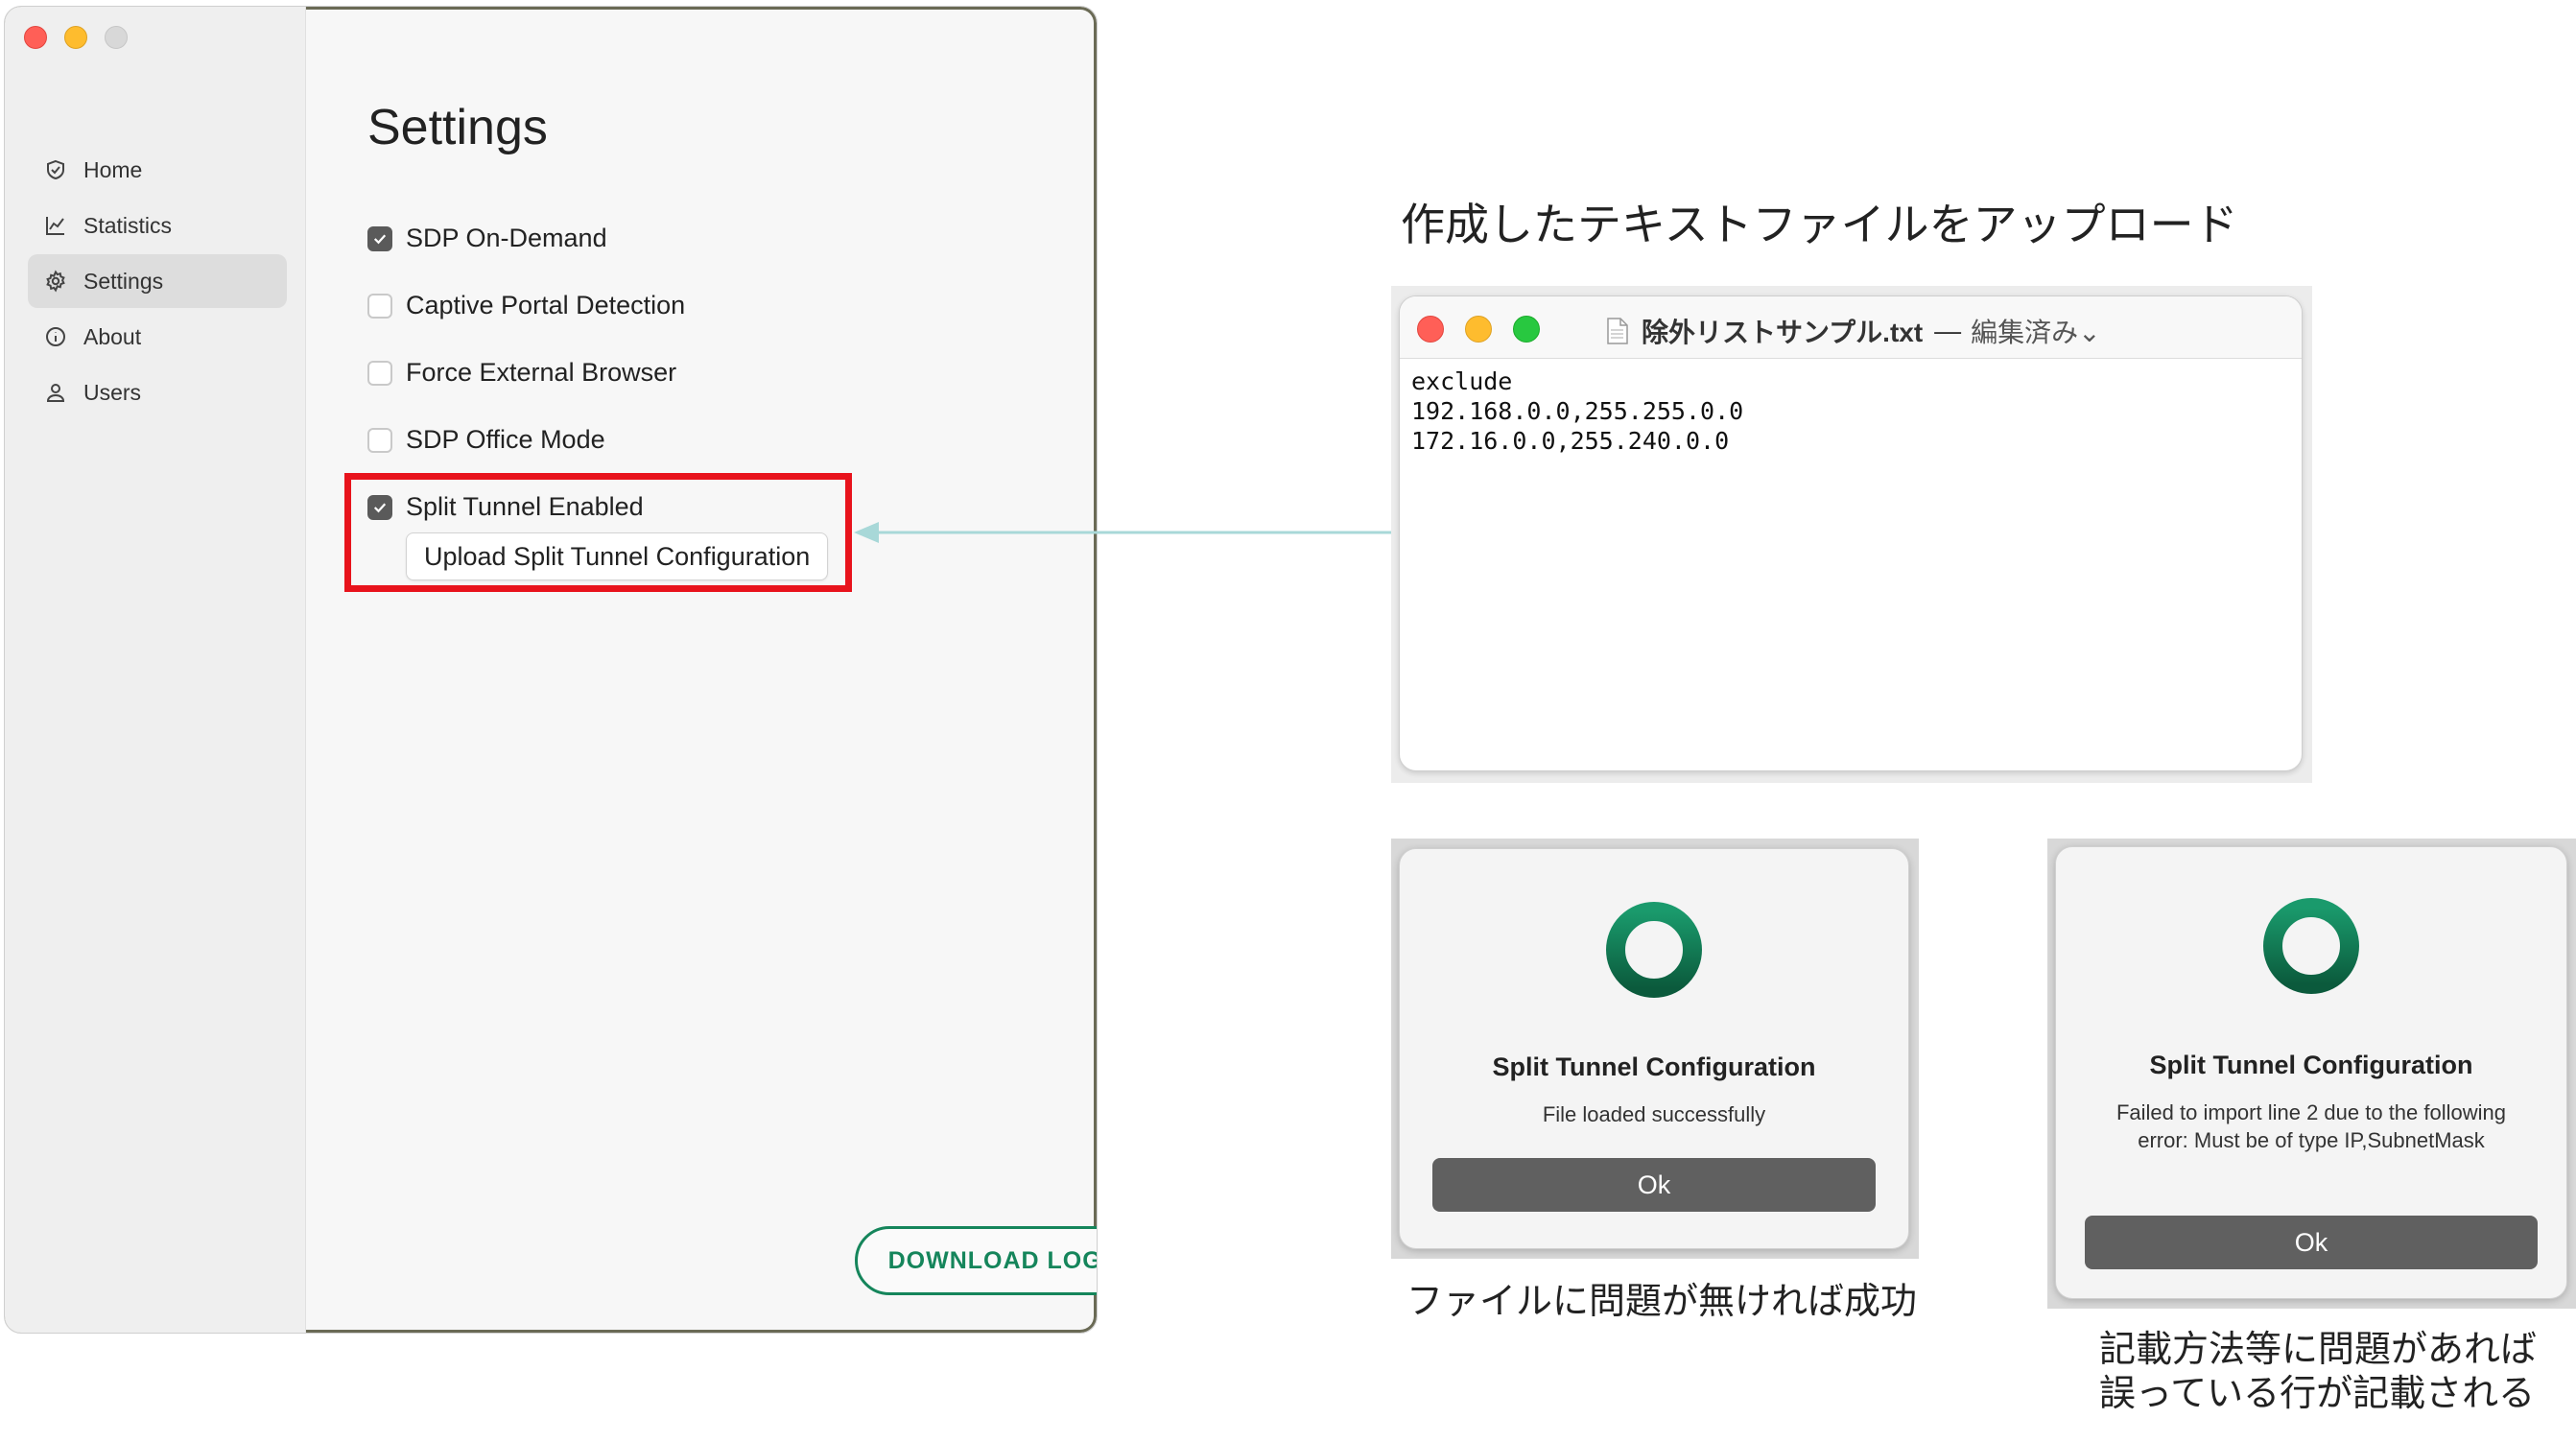 The height and width of the screenshot is (1442, 2576). I want to click on sidebar-item-label: Settings, so click(124, 281).